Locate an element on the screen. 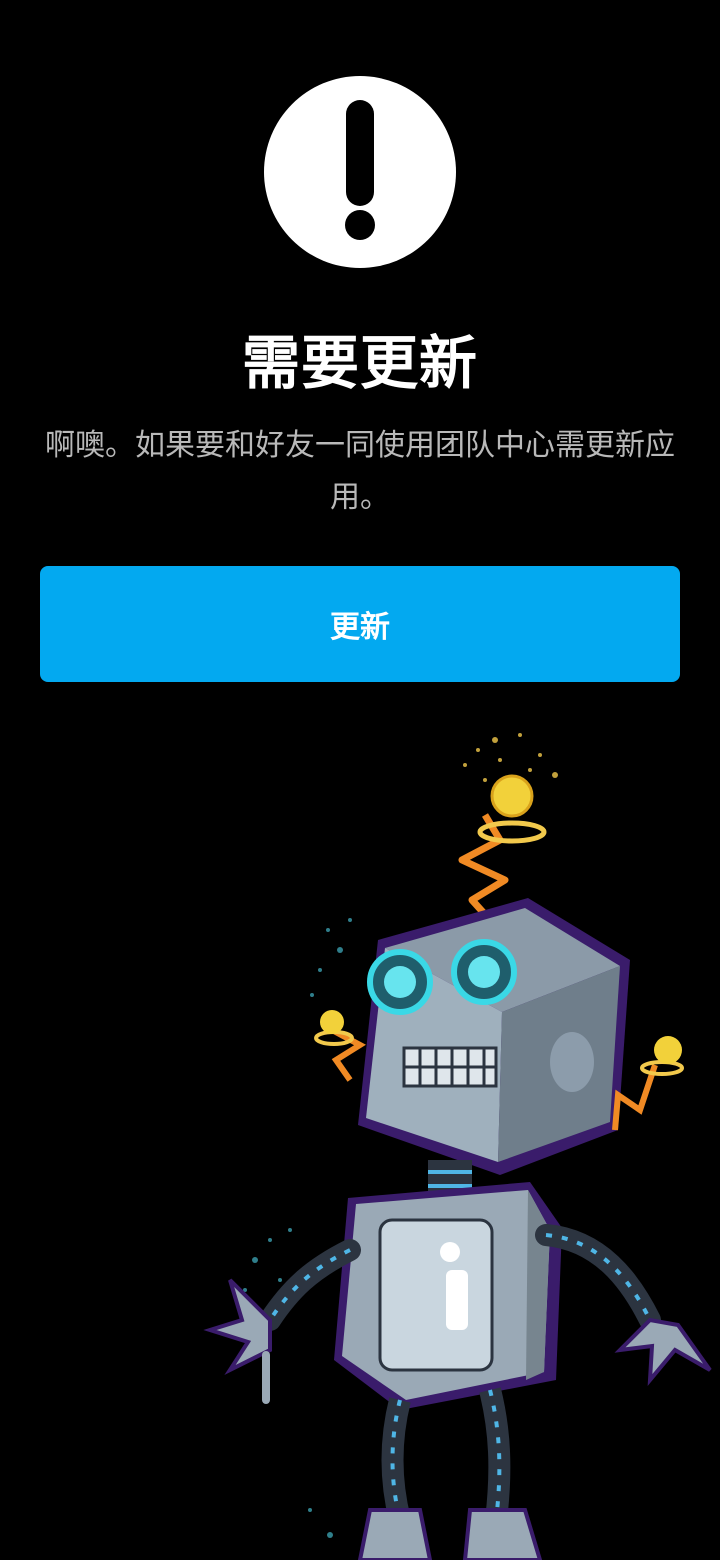 The width and height of the screenshot is (720, 1560). right-foot is located at coordinates (502, 1534).